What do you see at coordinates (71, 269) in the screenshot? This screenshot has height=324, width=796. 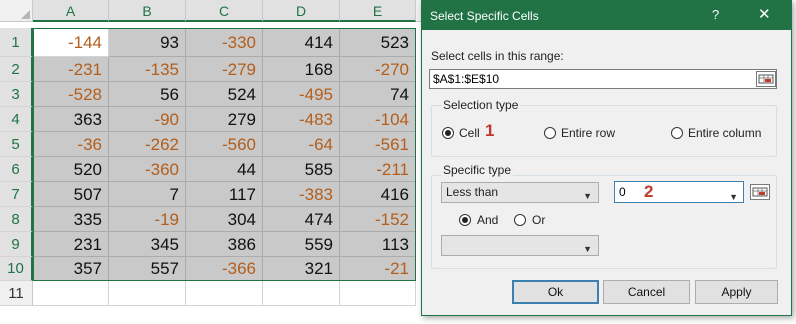 I see `cell-a10: 357` at bounding box center [71, 269].